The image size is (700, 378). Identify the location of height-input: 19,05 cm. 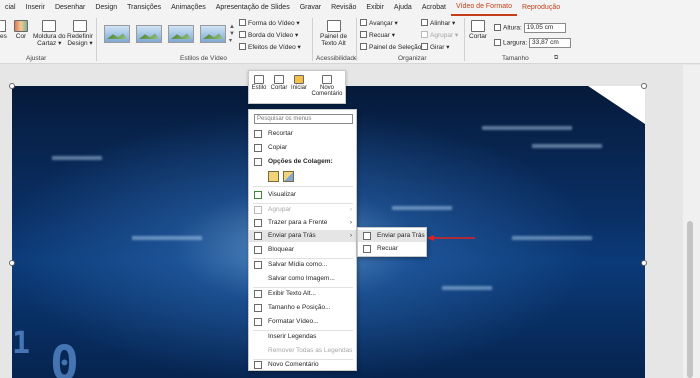
(544, 28).